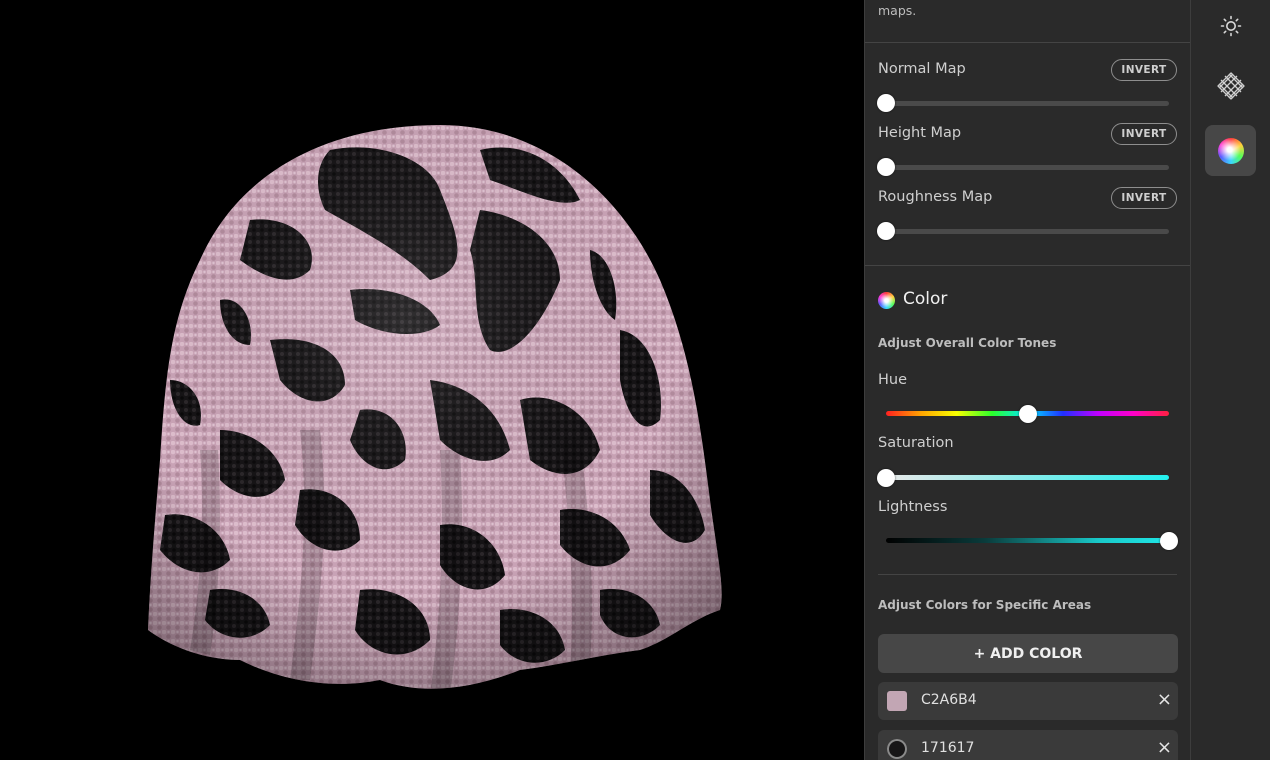  What do you see at coordinates (985, 605) in the screenshot?
I see `specific-areas-heading: Adjust Colors for Specific Areas` at bounding box center [985, 605].